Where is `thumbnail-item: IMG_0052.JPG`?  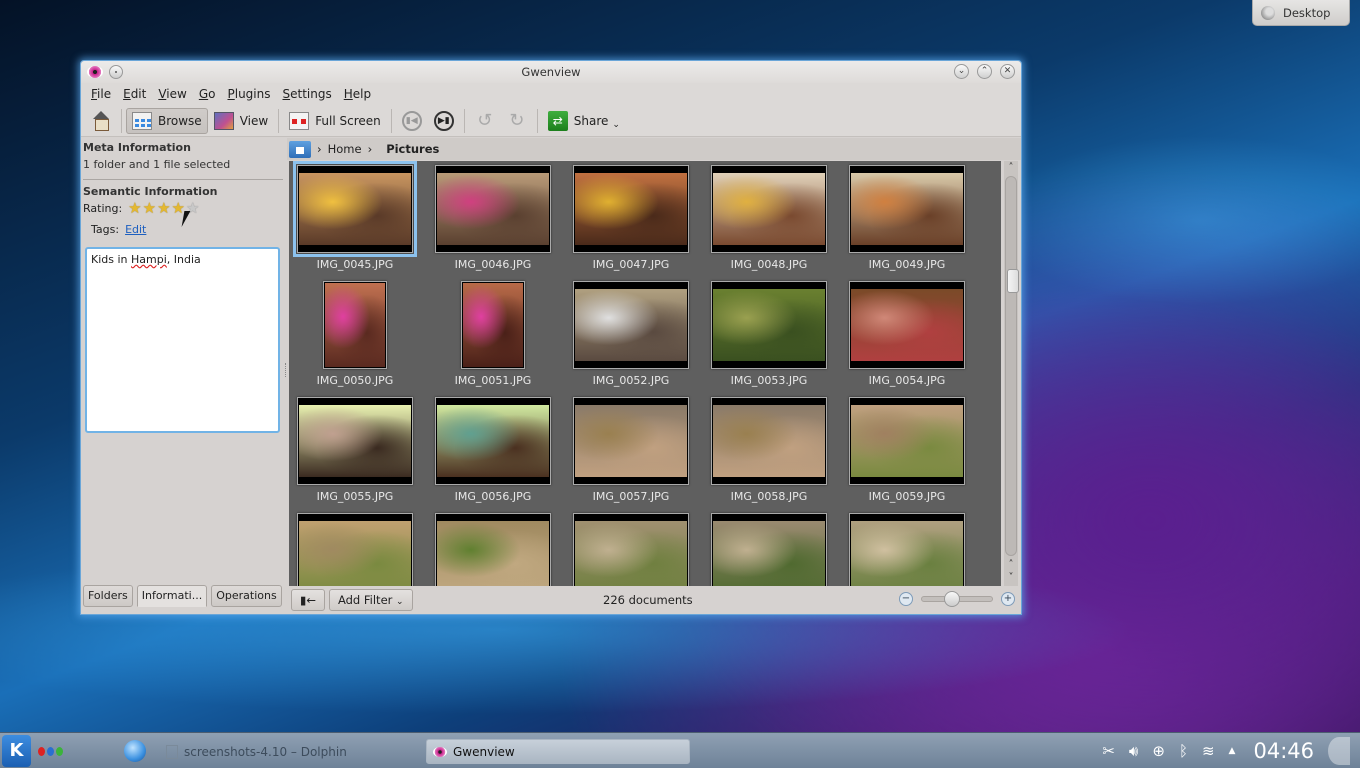 thumbnail-item: IMG_0052.JPG is located at coordinates (631, 334).